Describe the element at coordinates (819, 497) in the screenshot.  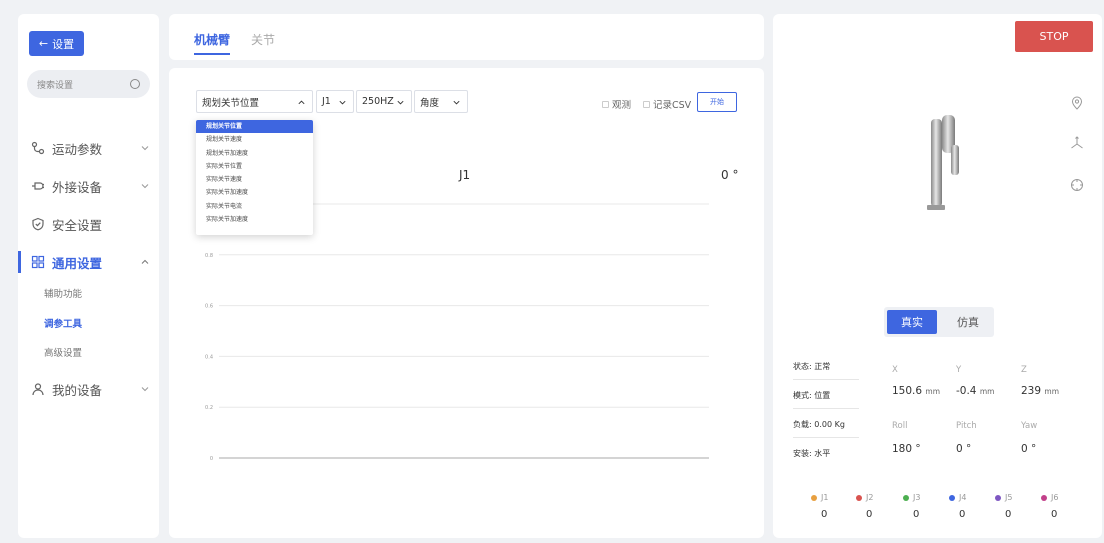
I see `joint-label-j1: J1` at that location.